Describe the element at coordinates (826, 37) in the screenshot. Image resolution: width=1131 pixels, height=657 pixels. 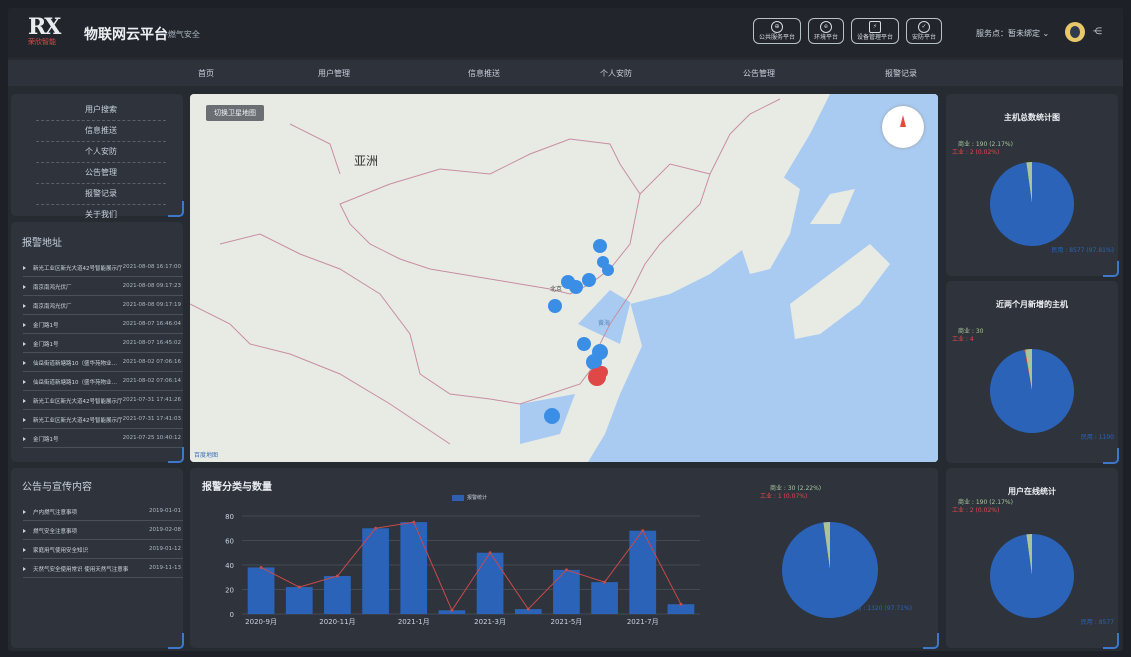
I see `platform-label: 环境平台` at that location.